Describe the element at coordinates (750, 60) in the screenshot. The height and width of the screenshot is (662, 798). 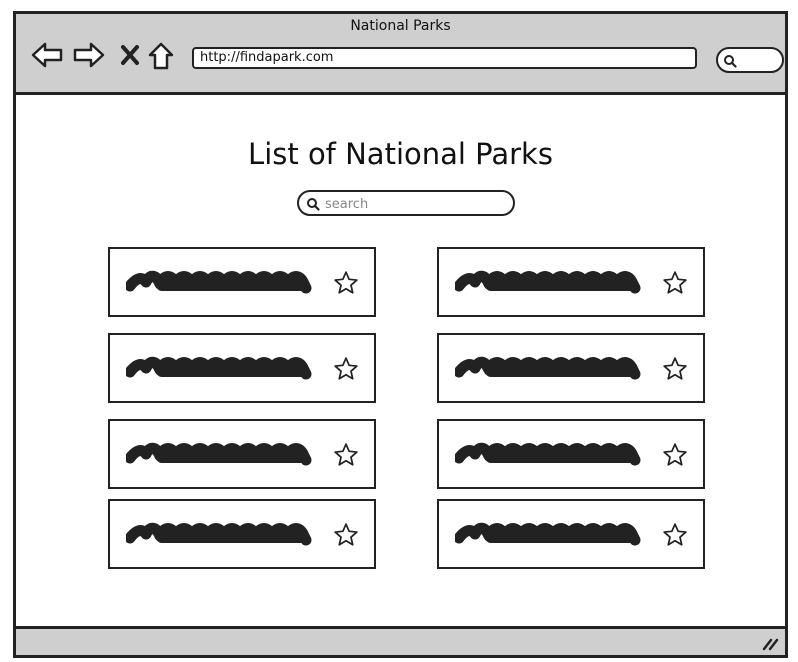
I see `browser-search-field` at that location.